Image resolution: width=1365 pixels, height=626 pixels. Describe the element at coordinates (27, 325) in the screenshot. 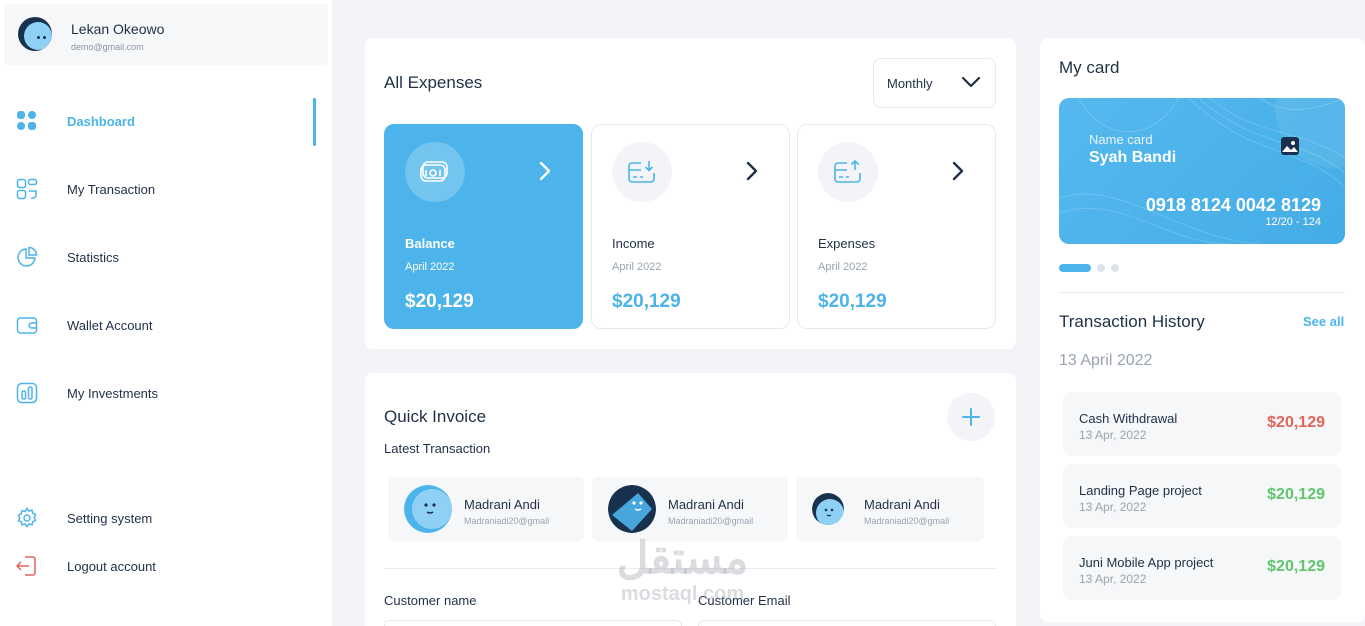

I see `wallet-icon` at that location.